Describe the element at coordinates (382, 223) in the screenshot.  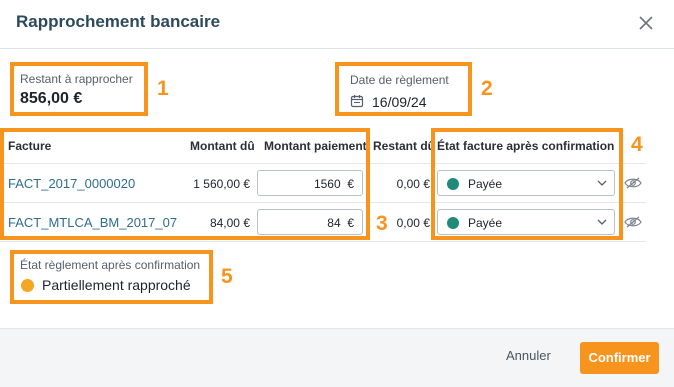
I see `annotation-number-3: 3` at that location.